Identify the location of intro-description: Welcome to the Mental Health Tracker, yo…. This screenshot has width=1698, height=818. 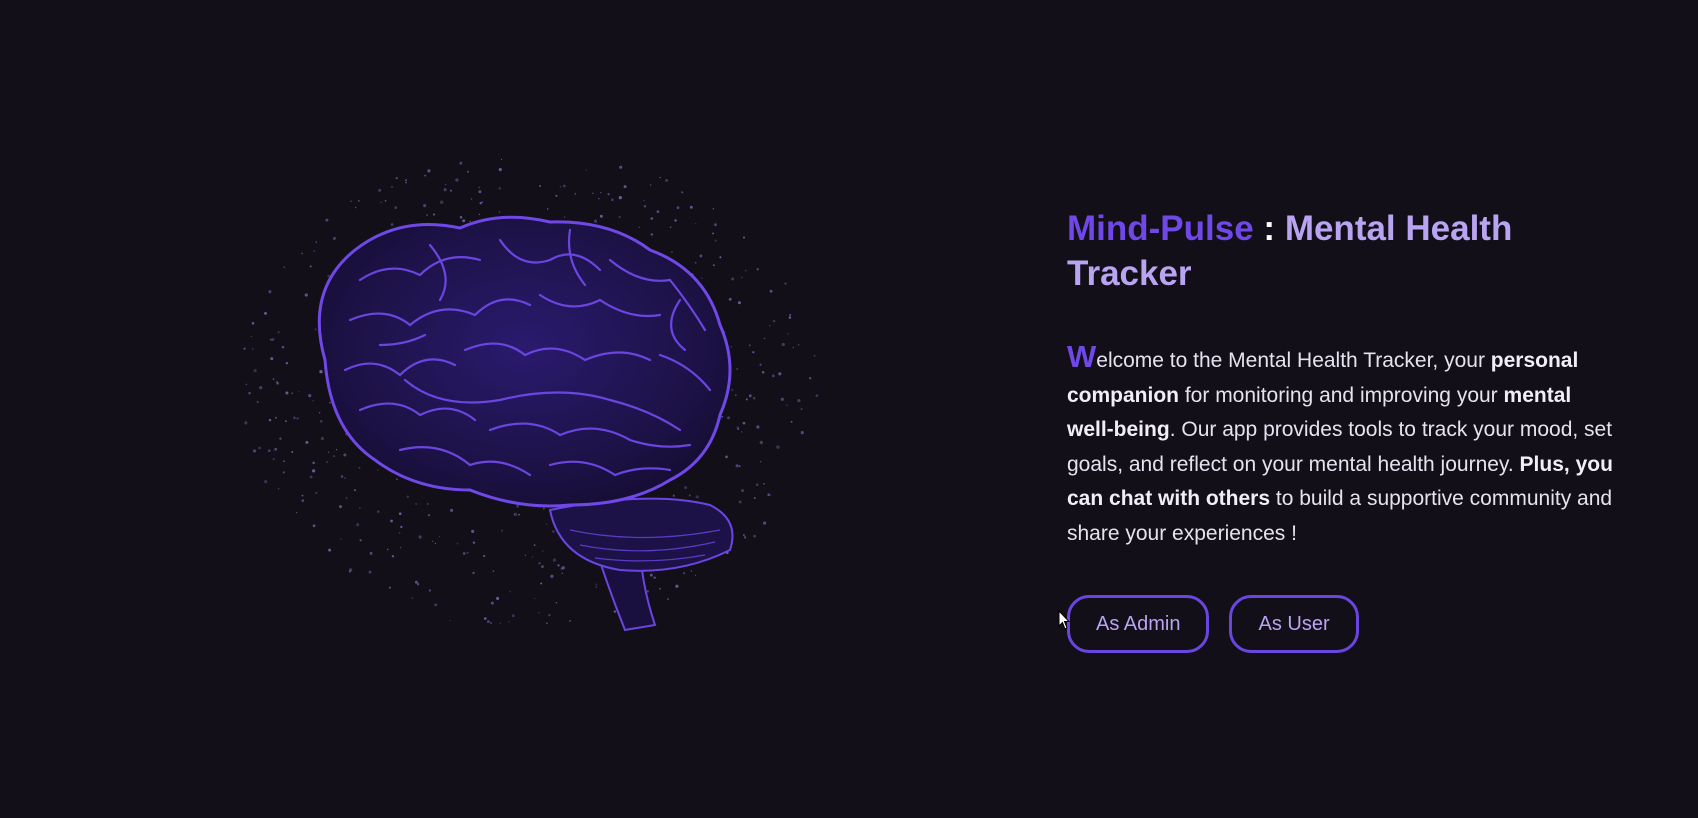
(1344, 445).